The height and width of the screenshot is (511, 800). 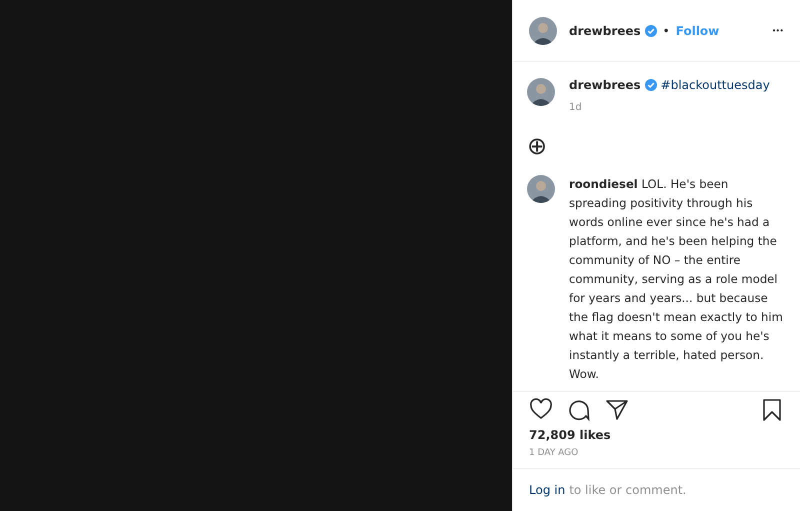 I want to click on login-prompt: to like or comment., so click(x=627, y=490).